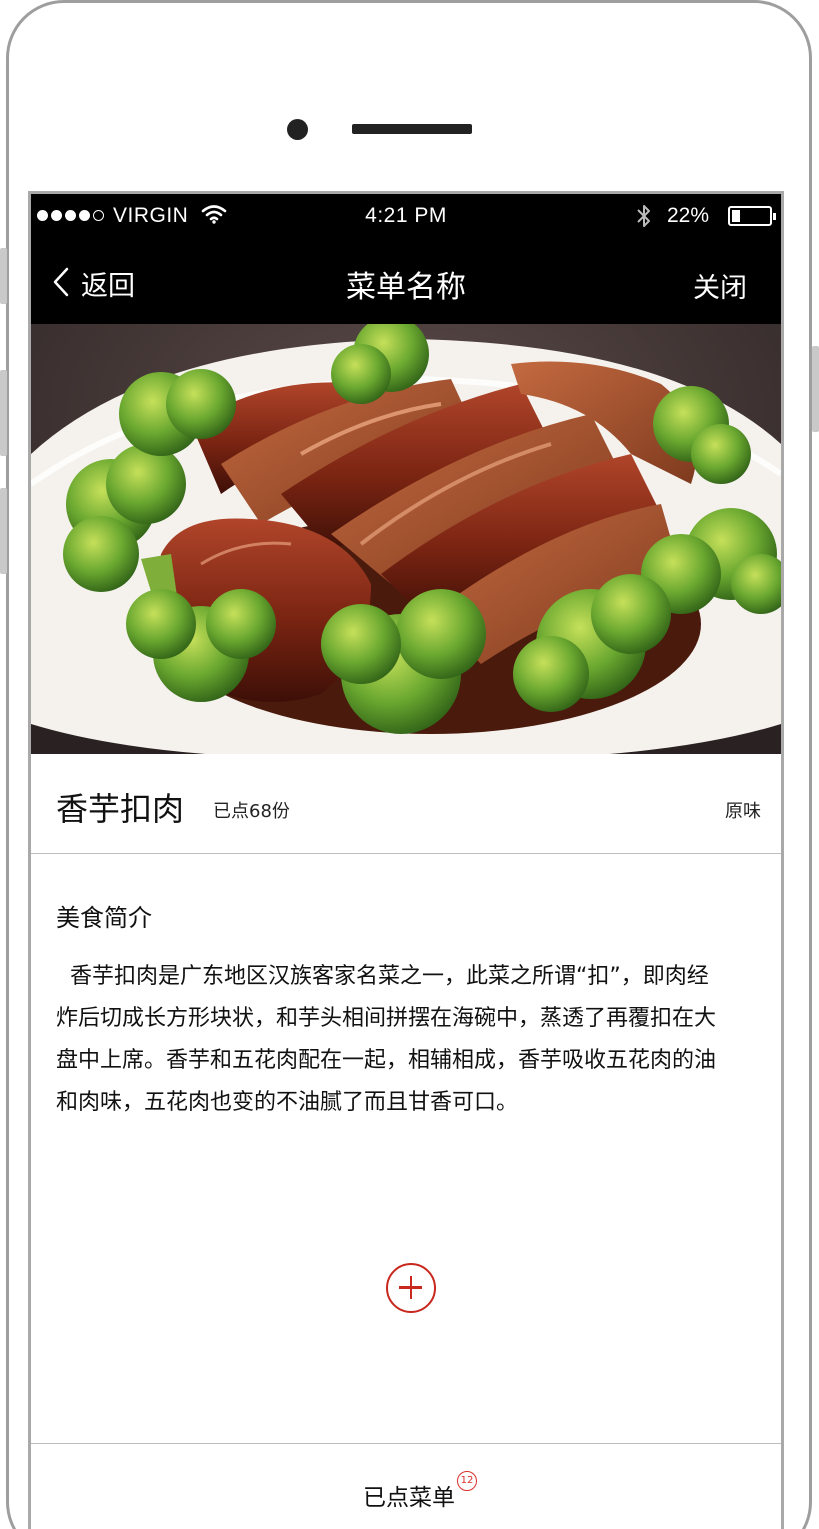  I want to click on page-title: 菜单名称, so click(406, 287).